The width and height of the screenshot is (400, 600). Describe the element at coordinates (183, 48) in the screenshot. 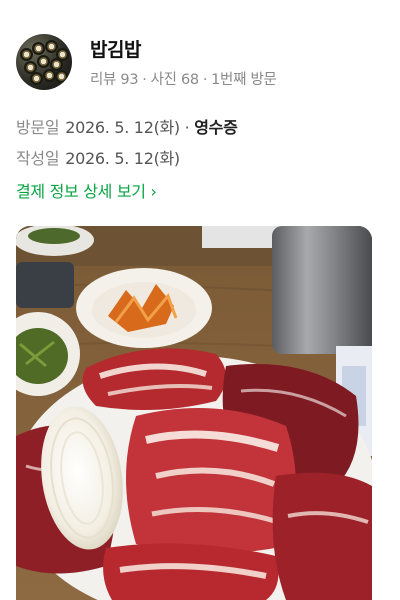

I see `author-nickname: 밥김밥` at that location.